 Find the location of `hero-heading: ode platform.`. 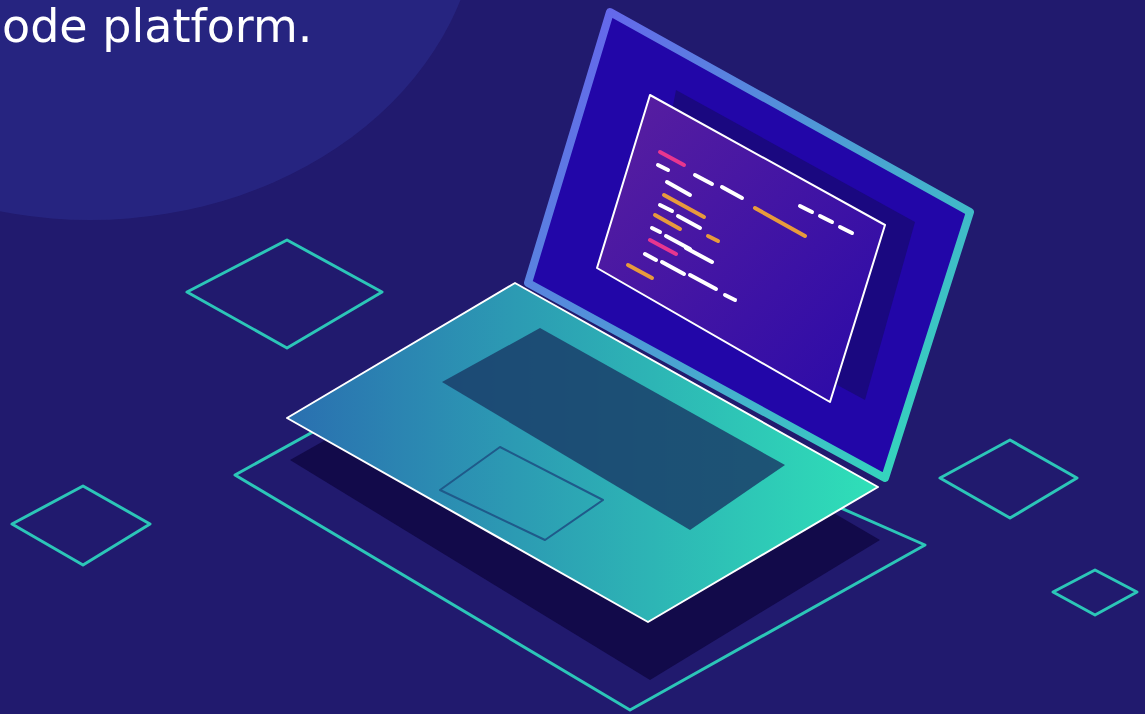

hero-heading: ode platform. is located at coordinates (158, 26).